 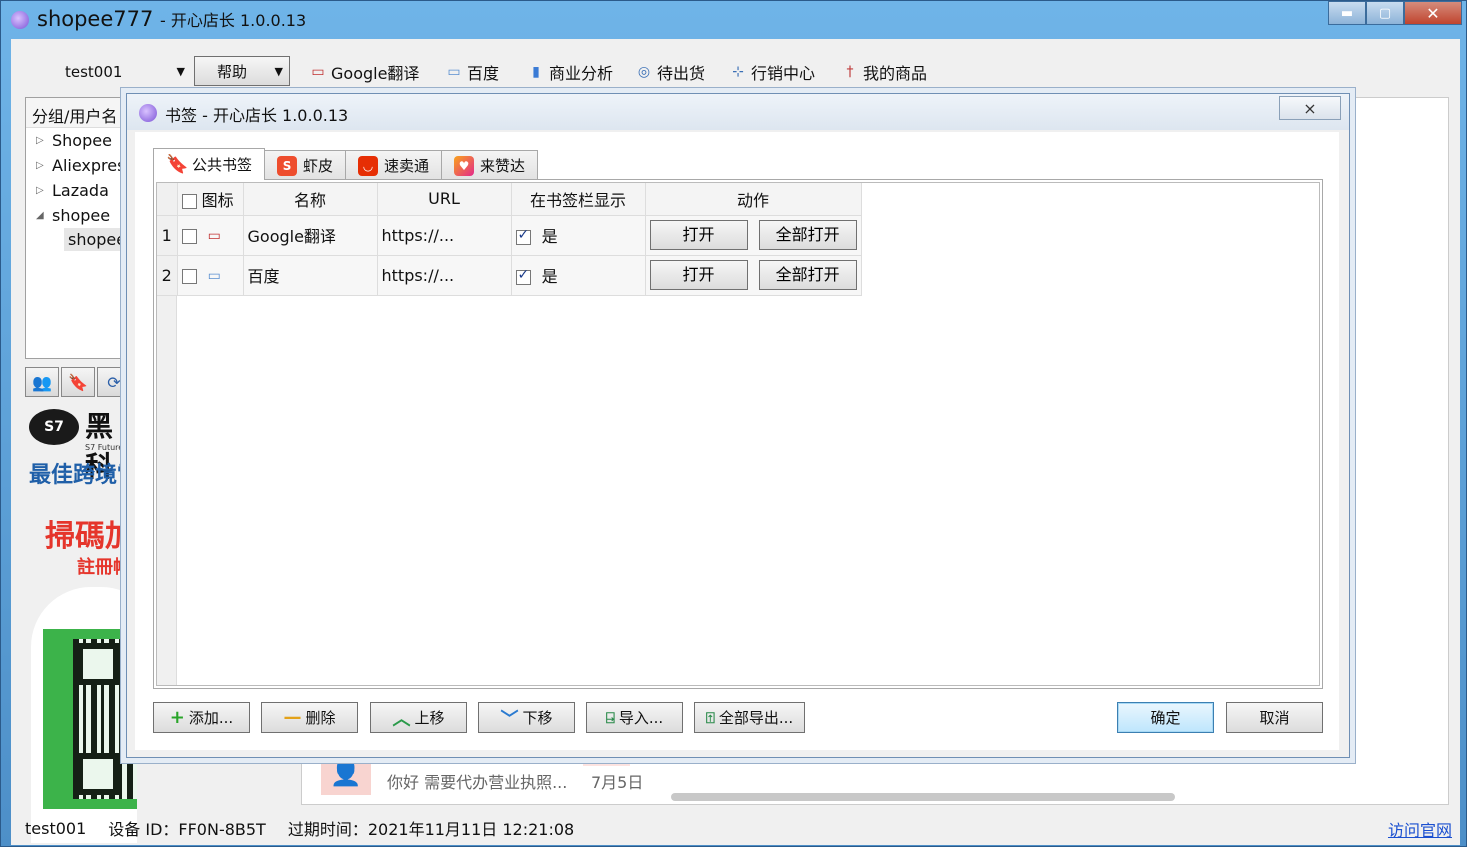 What do you see at coordinates (1385, 13) in the screenshot?
I see `maximize-button: ▢` at bounding box center [1385, 13].